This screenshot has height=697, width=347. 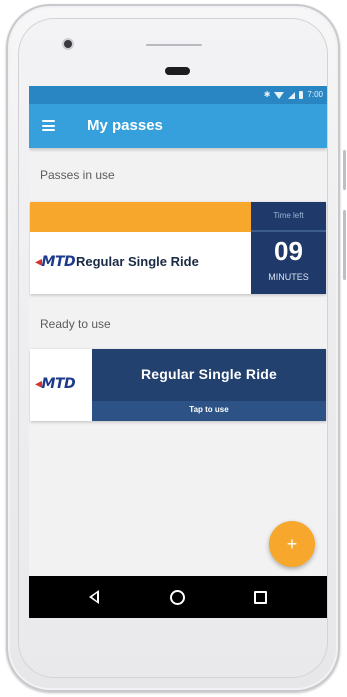 I want to click on active-pass-status-strip, so click(x=140, y=217).